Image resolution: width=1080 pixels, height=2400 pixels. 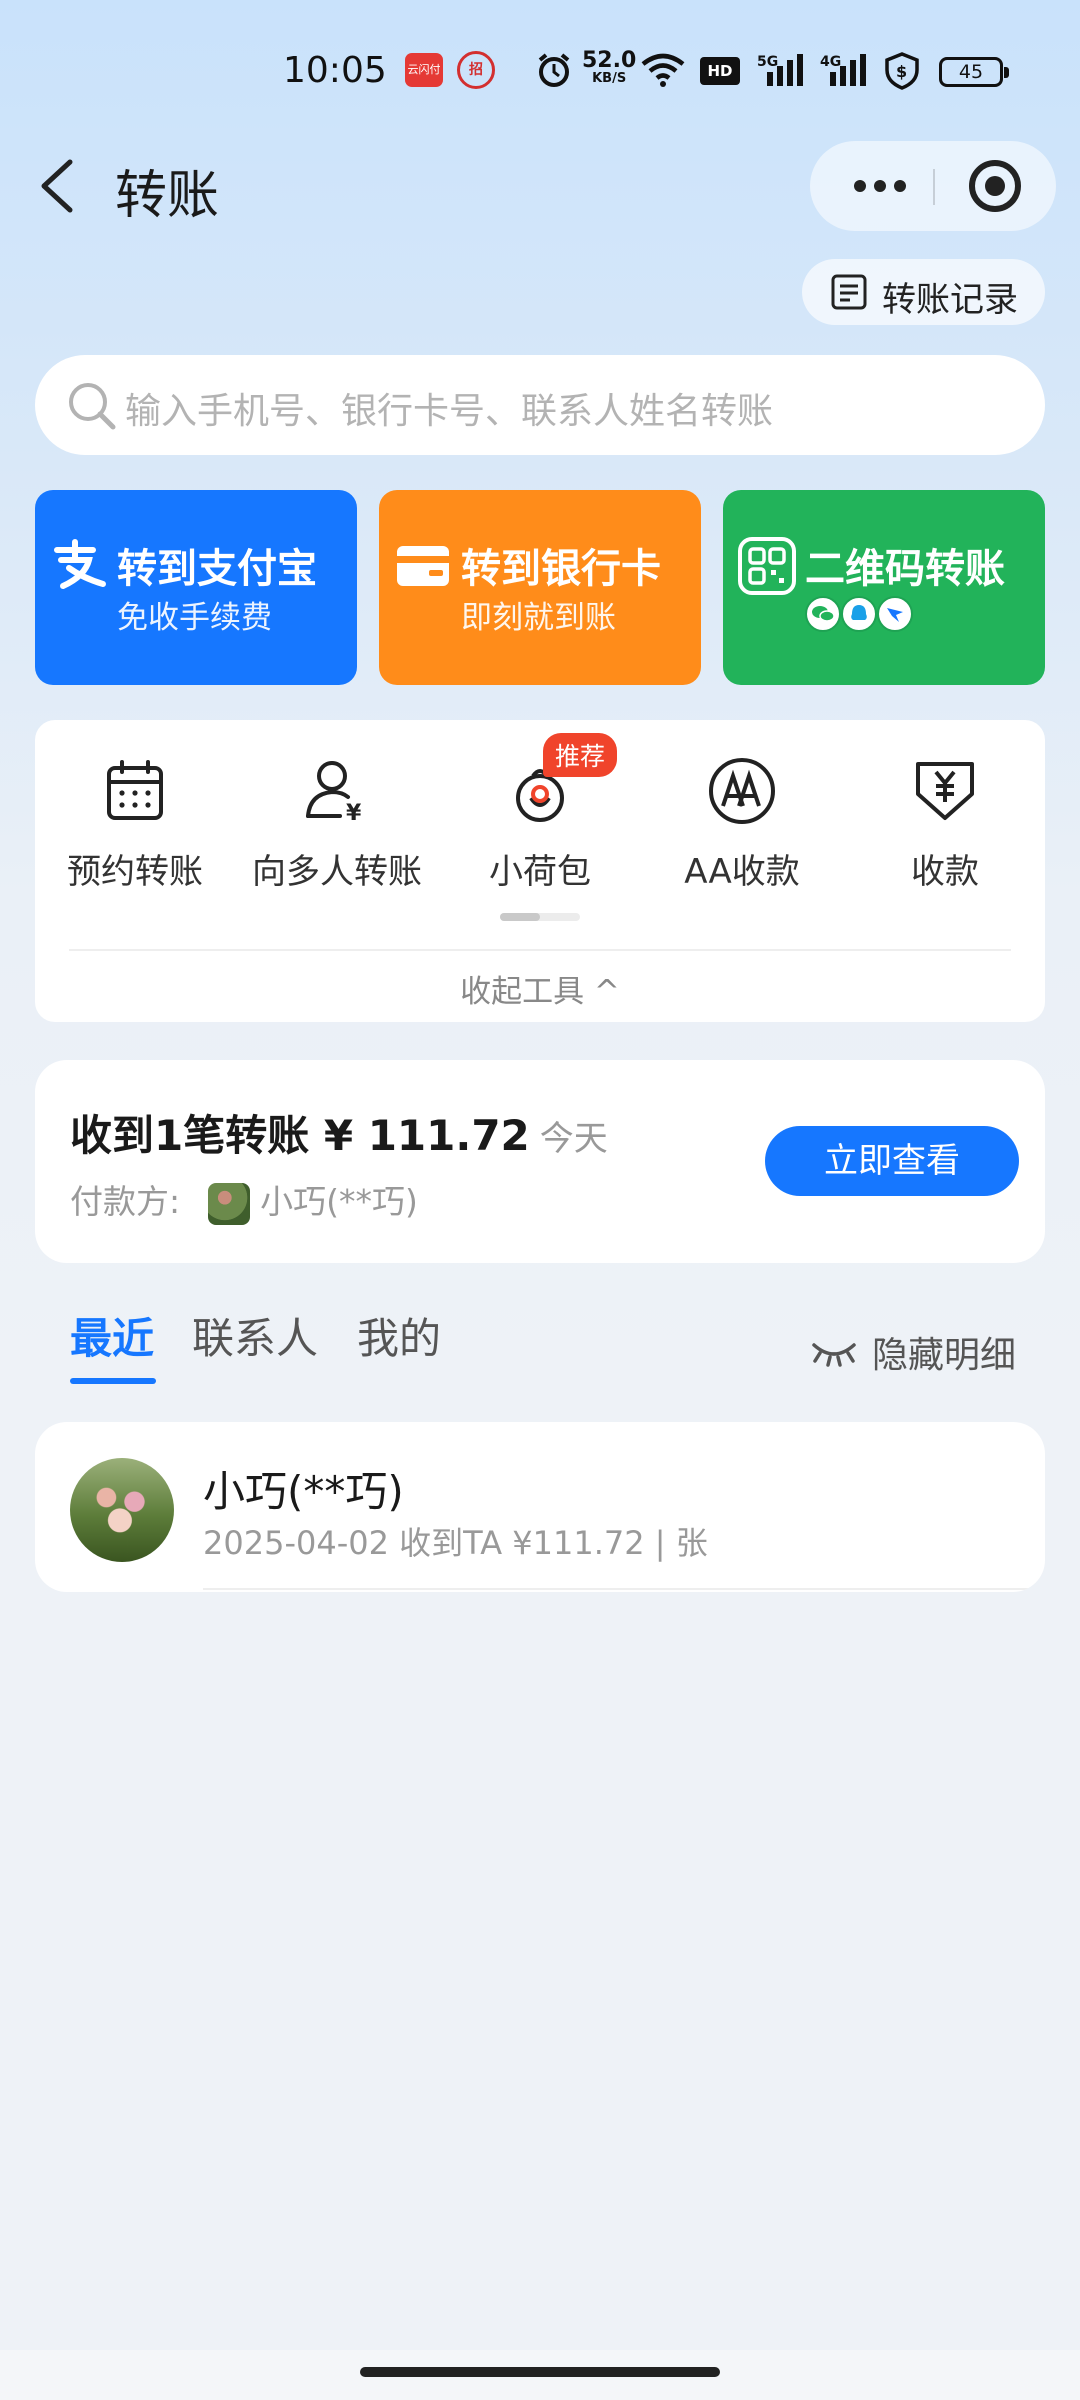 I want to click on tab-contacts: 联系人, so click(x=255, y=1335).